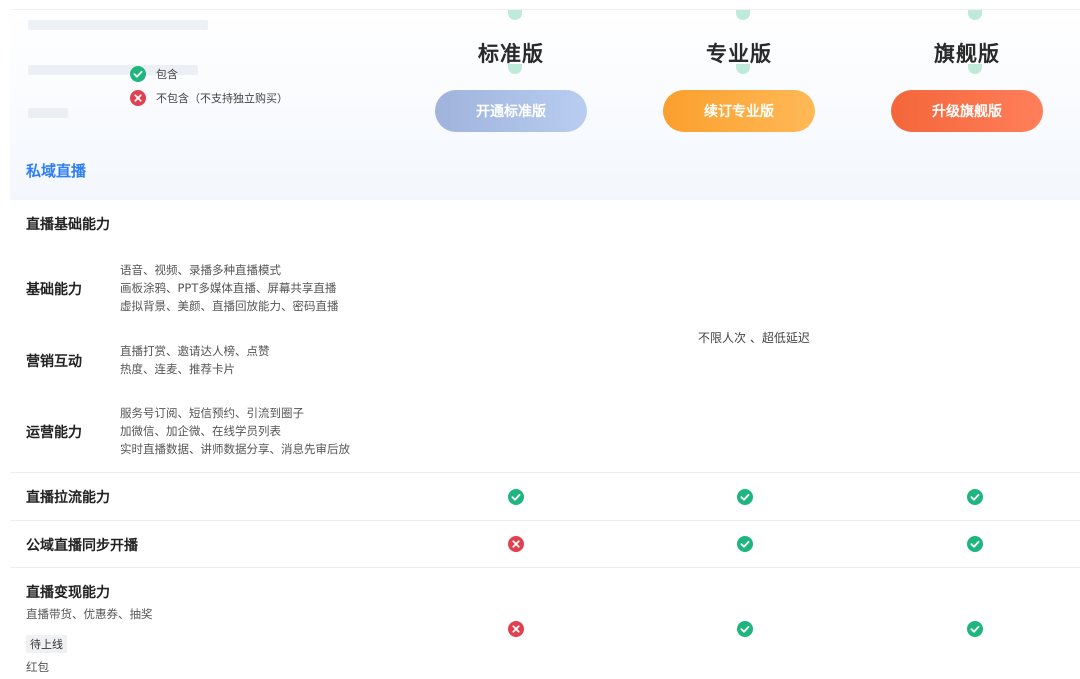 This screenshot has height=679, width=1080. What do you see at coordinates (37, 667) in the screenshot?
I see `row-sub-text: 红包` at bounding box center [37, 667].